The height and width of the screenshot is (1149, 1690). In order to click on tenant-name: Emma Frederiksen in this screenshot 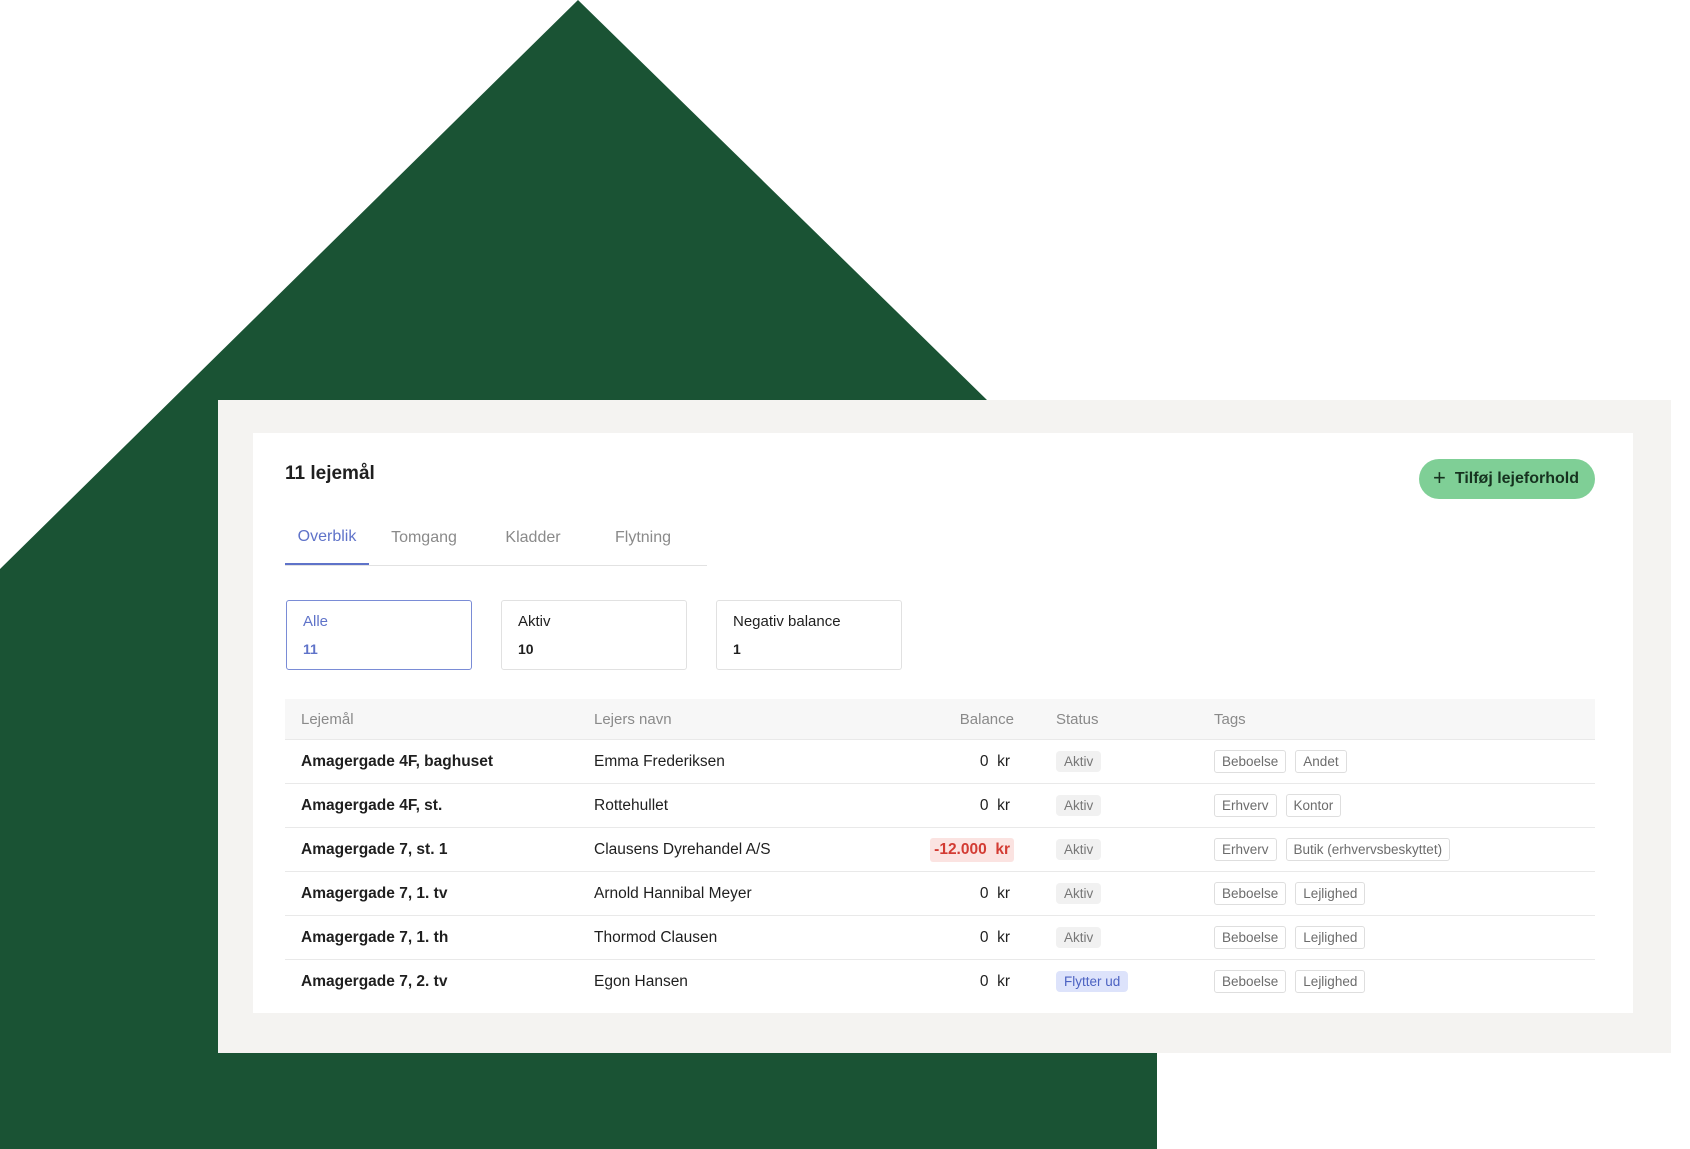, I will do `click(659, 761)`.